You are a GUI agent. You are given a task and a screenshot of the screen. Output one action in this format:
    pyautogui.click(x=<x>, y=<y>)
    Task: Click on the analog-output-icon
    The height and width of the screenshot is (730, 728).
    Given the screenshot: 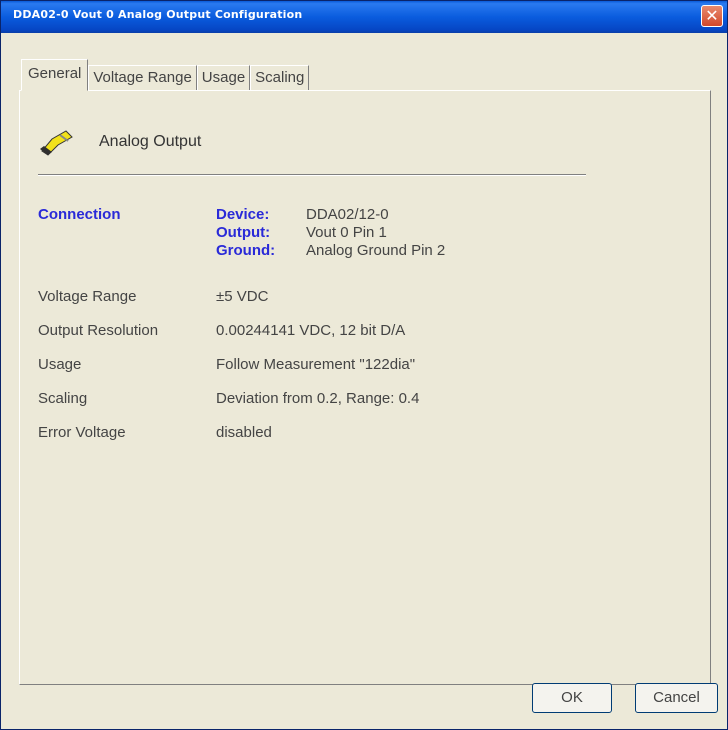 What is the action you would take?
    pyautogui.click(x=56, y=143)
    